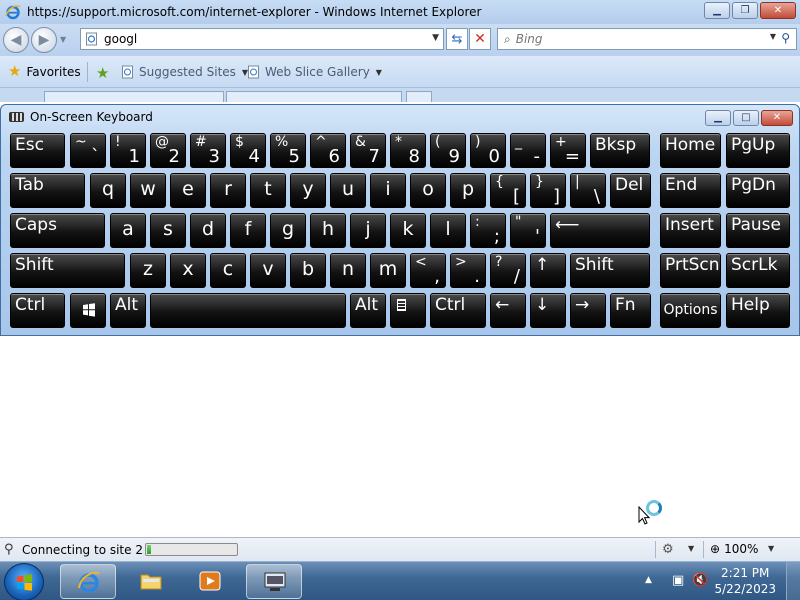  What do you see at coordinates (717, 10) in the screenshot?
I see `minimize-button: ▁` at bounding box center [717, 10].